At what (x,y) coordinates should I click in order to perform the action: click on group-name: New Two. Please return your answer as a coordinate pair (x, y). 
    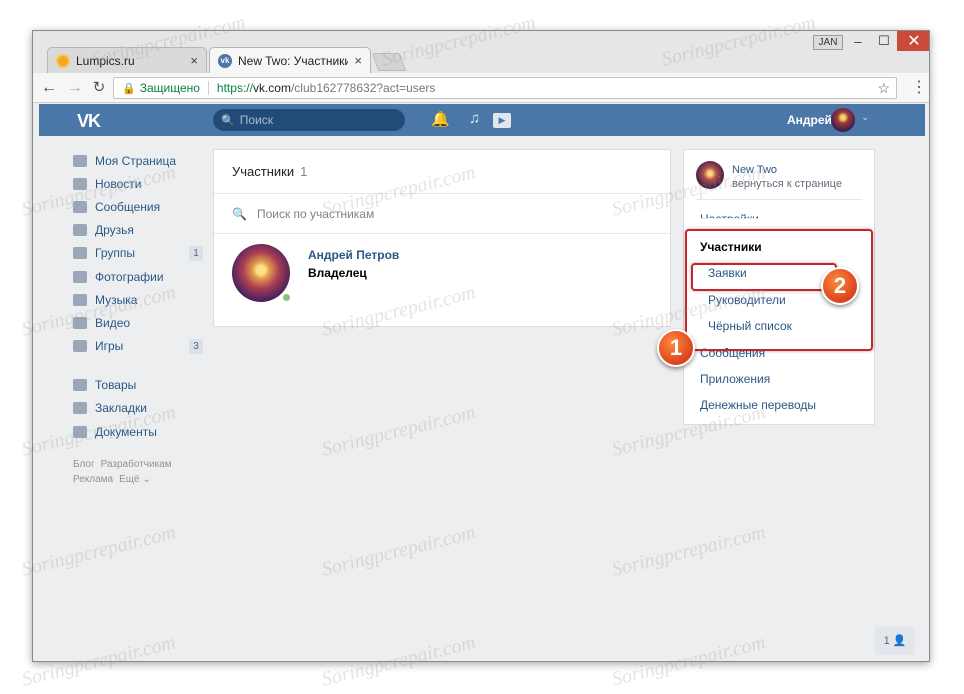
    Looking at the image, I should click on (754, 170).